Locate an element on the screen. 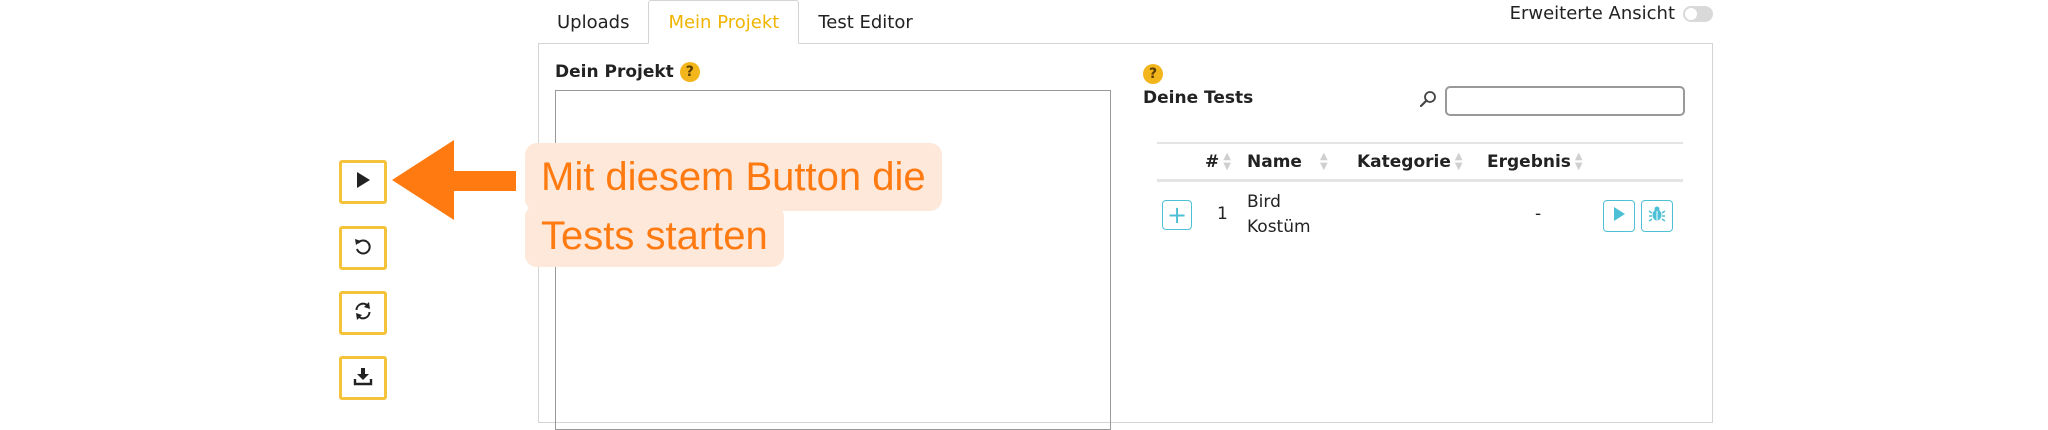  refresh-button is located at coordinates (363, 313).